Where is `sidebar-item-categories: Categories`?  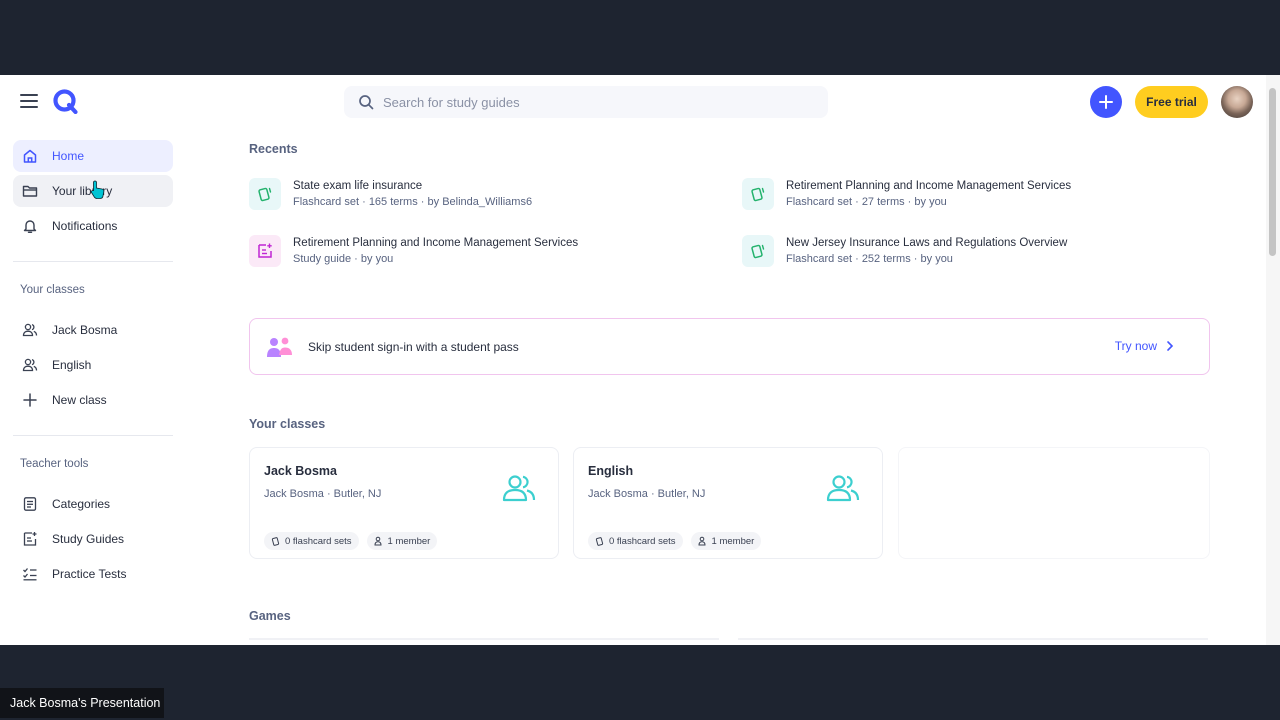
sidebar-item-categories: Categories is located at coordinates (93, 504).